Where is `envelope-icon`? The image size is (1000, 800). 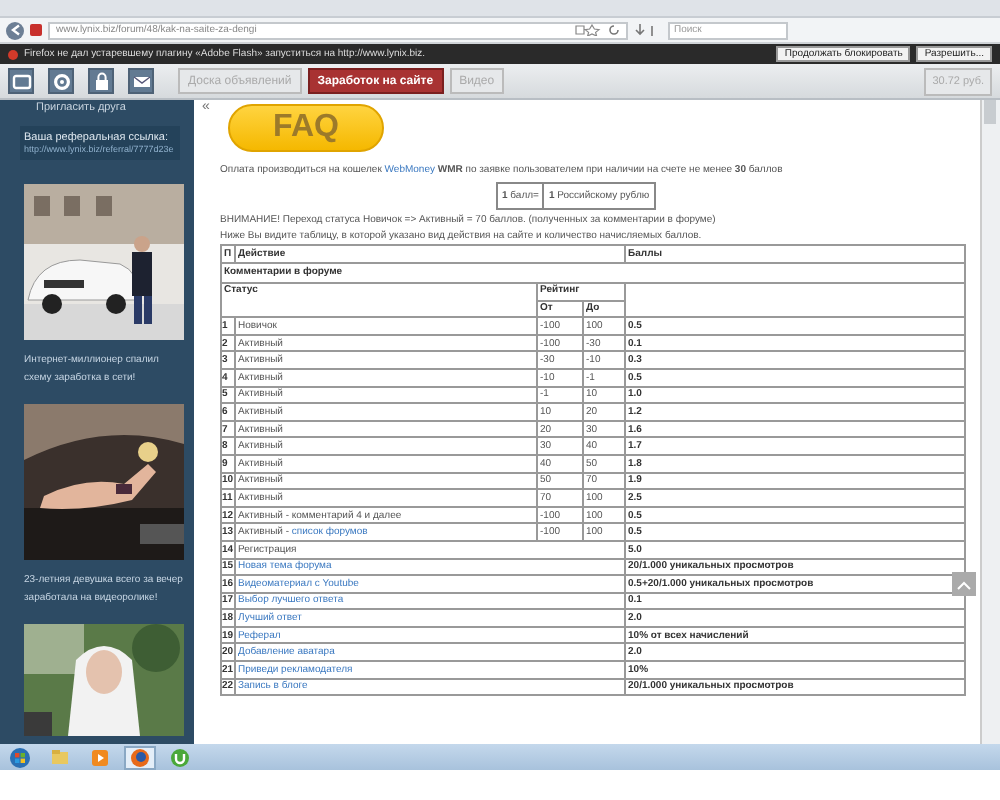 envelope-icon is located at coordinates (141, 81).